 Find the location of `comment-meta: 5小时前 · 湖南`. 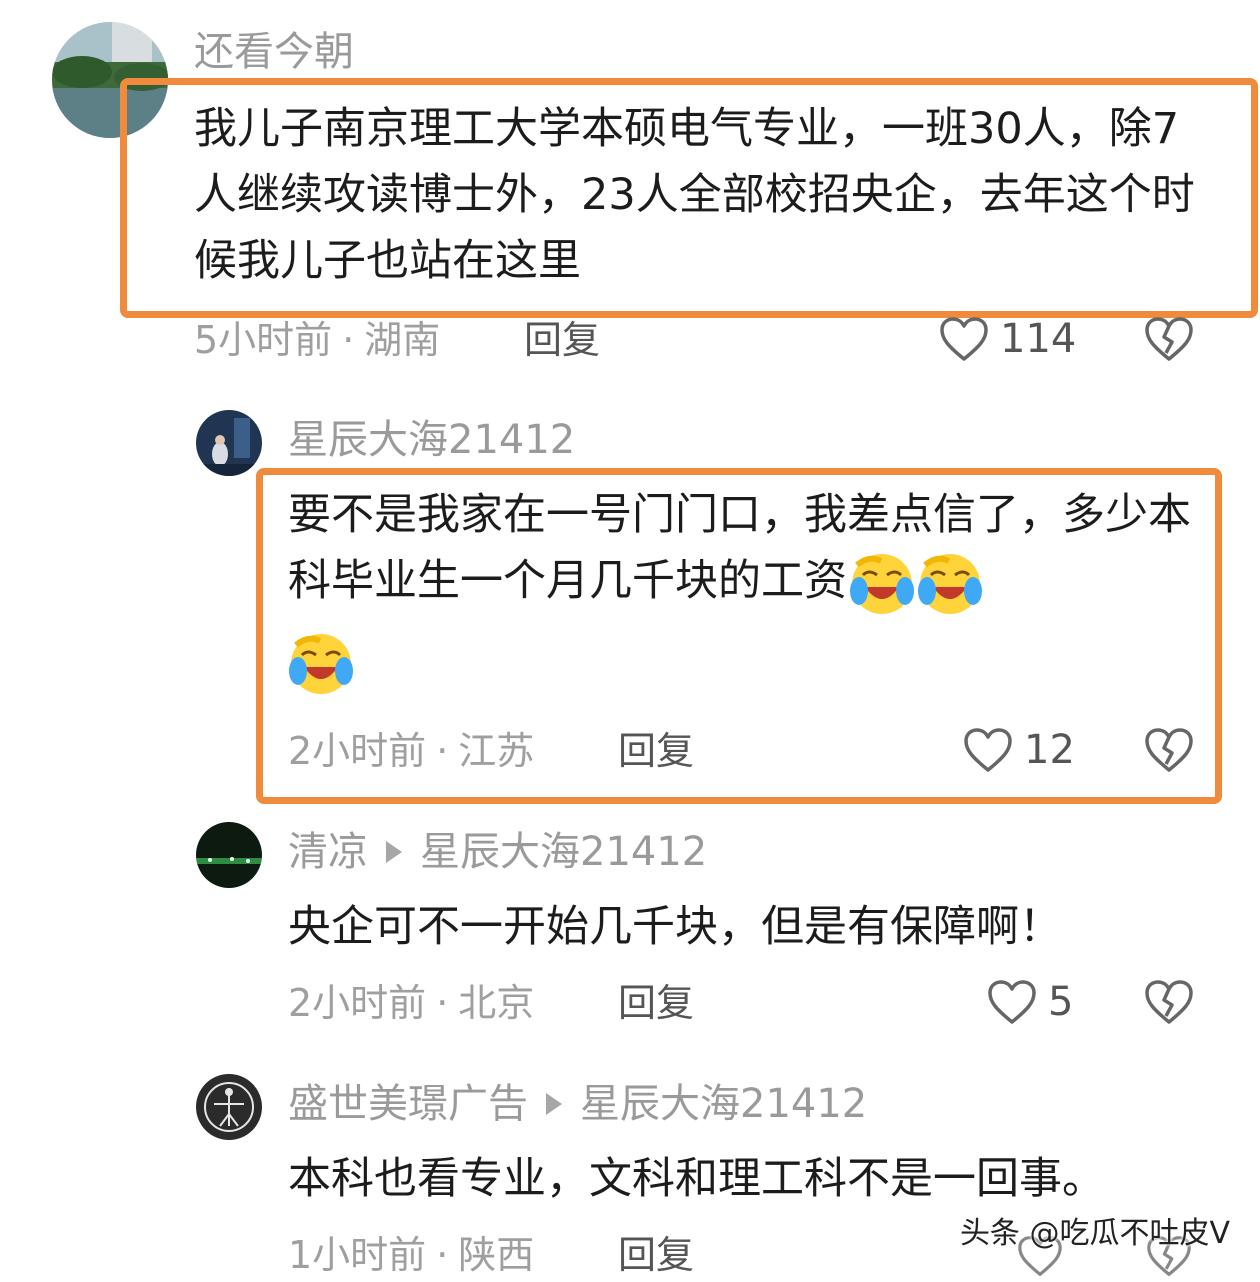

comment-meta: 5小时前 · 湖南 is located at coordinates (317, 340).